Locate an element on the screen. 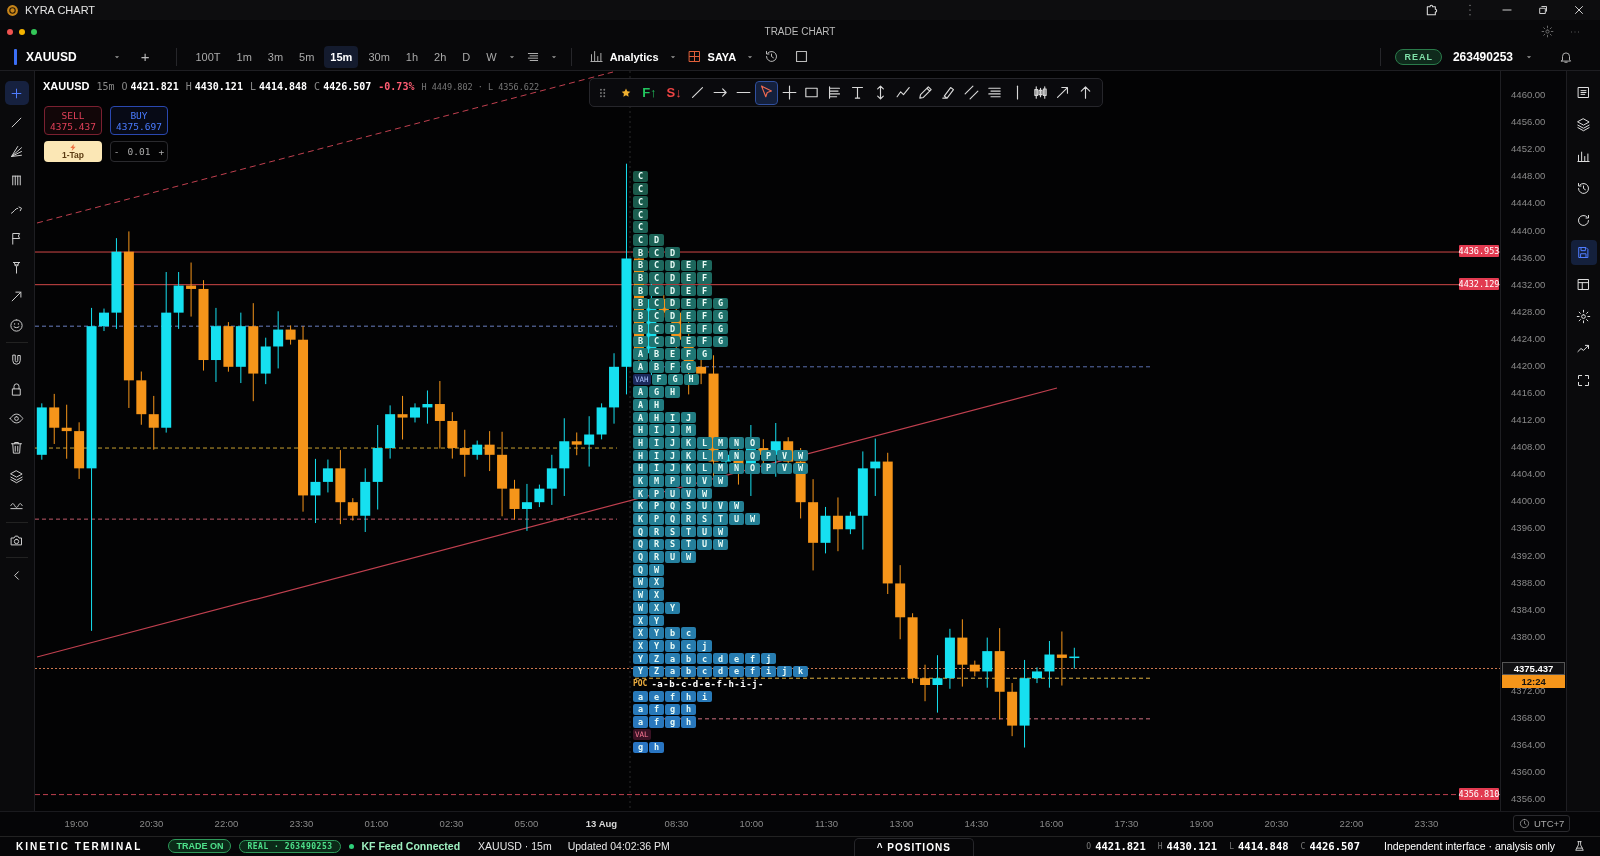  legend-key: O is located at coordinates (124, 87).